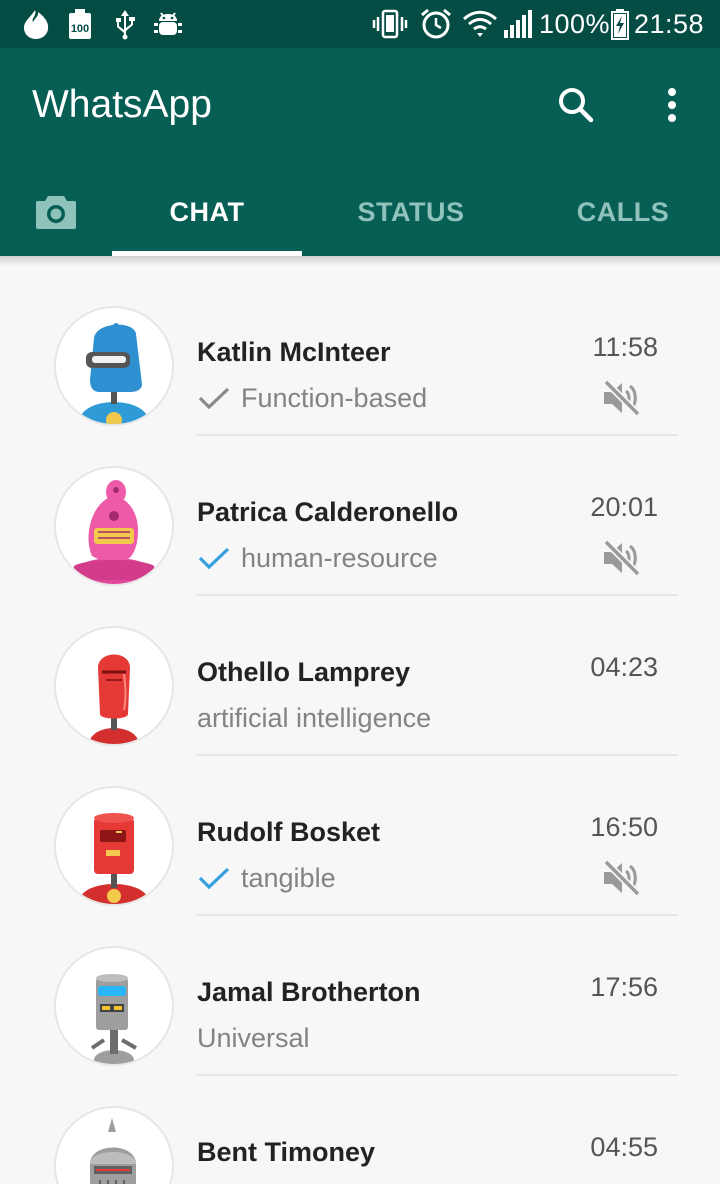 Image resolution: width=720 pixels, height=1184 pixels. Describe the element at coordinates (168, 24) in the screenshot. I see `android-debug-icon` at that location.